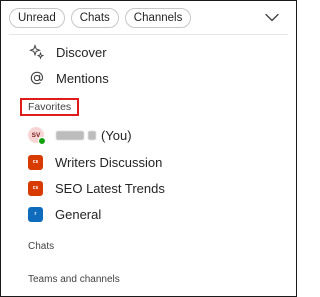 This screenshot has height=297, width=320. What do you see at coordinates (70, 135) in the screenshot?
I see `redacted-name` at bounding box center [70, 135].